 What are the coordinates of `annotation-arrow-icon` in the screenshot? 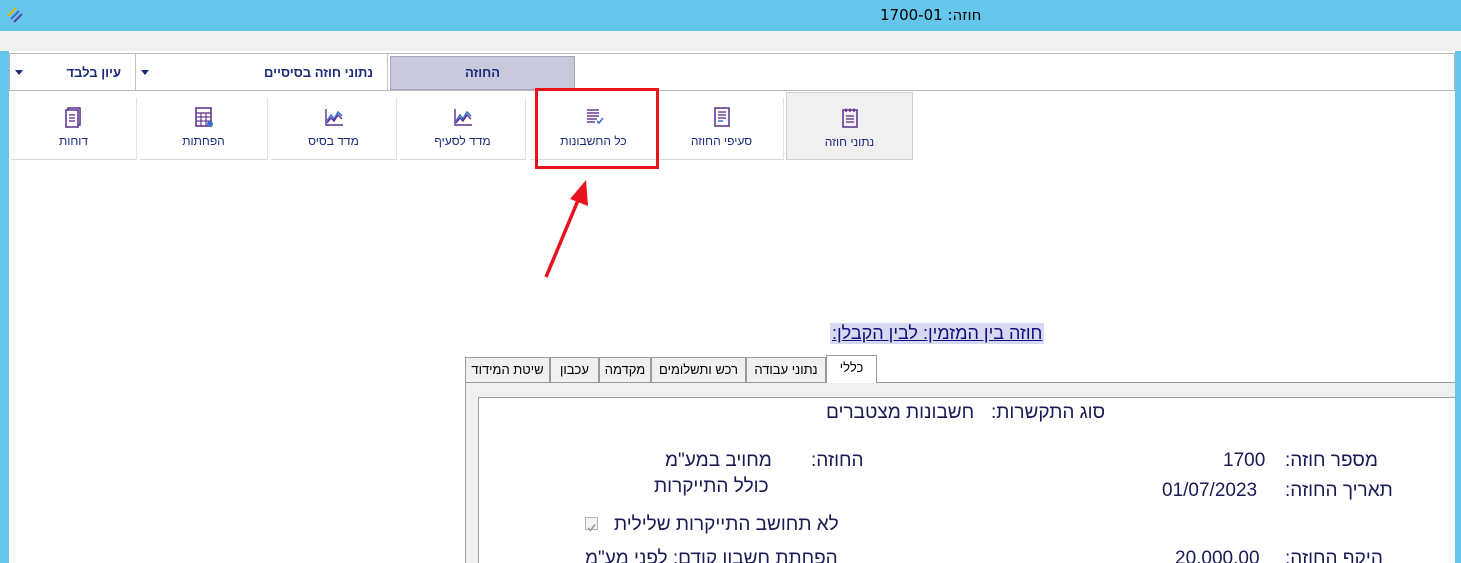 It's located at (566, 229).